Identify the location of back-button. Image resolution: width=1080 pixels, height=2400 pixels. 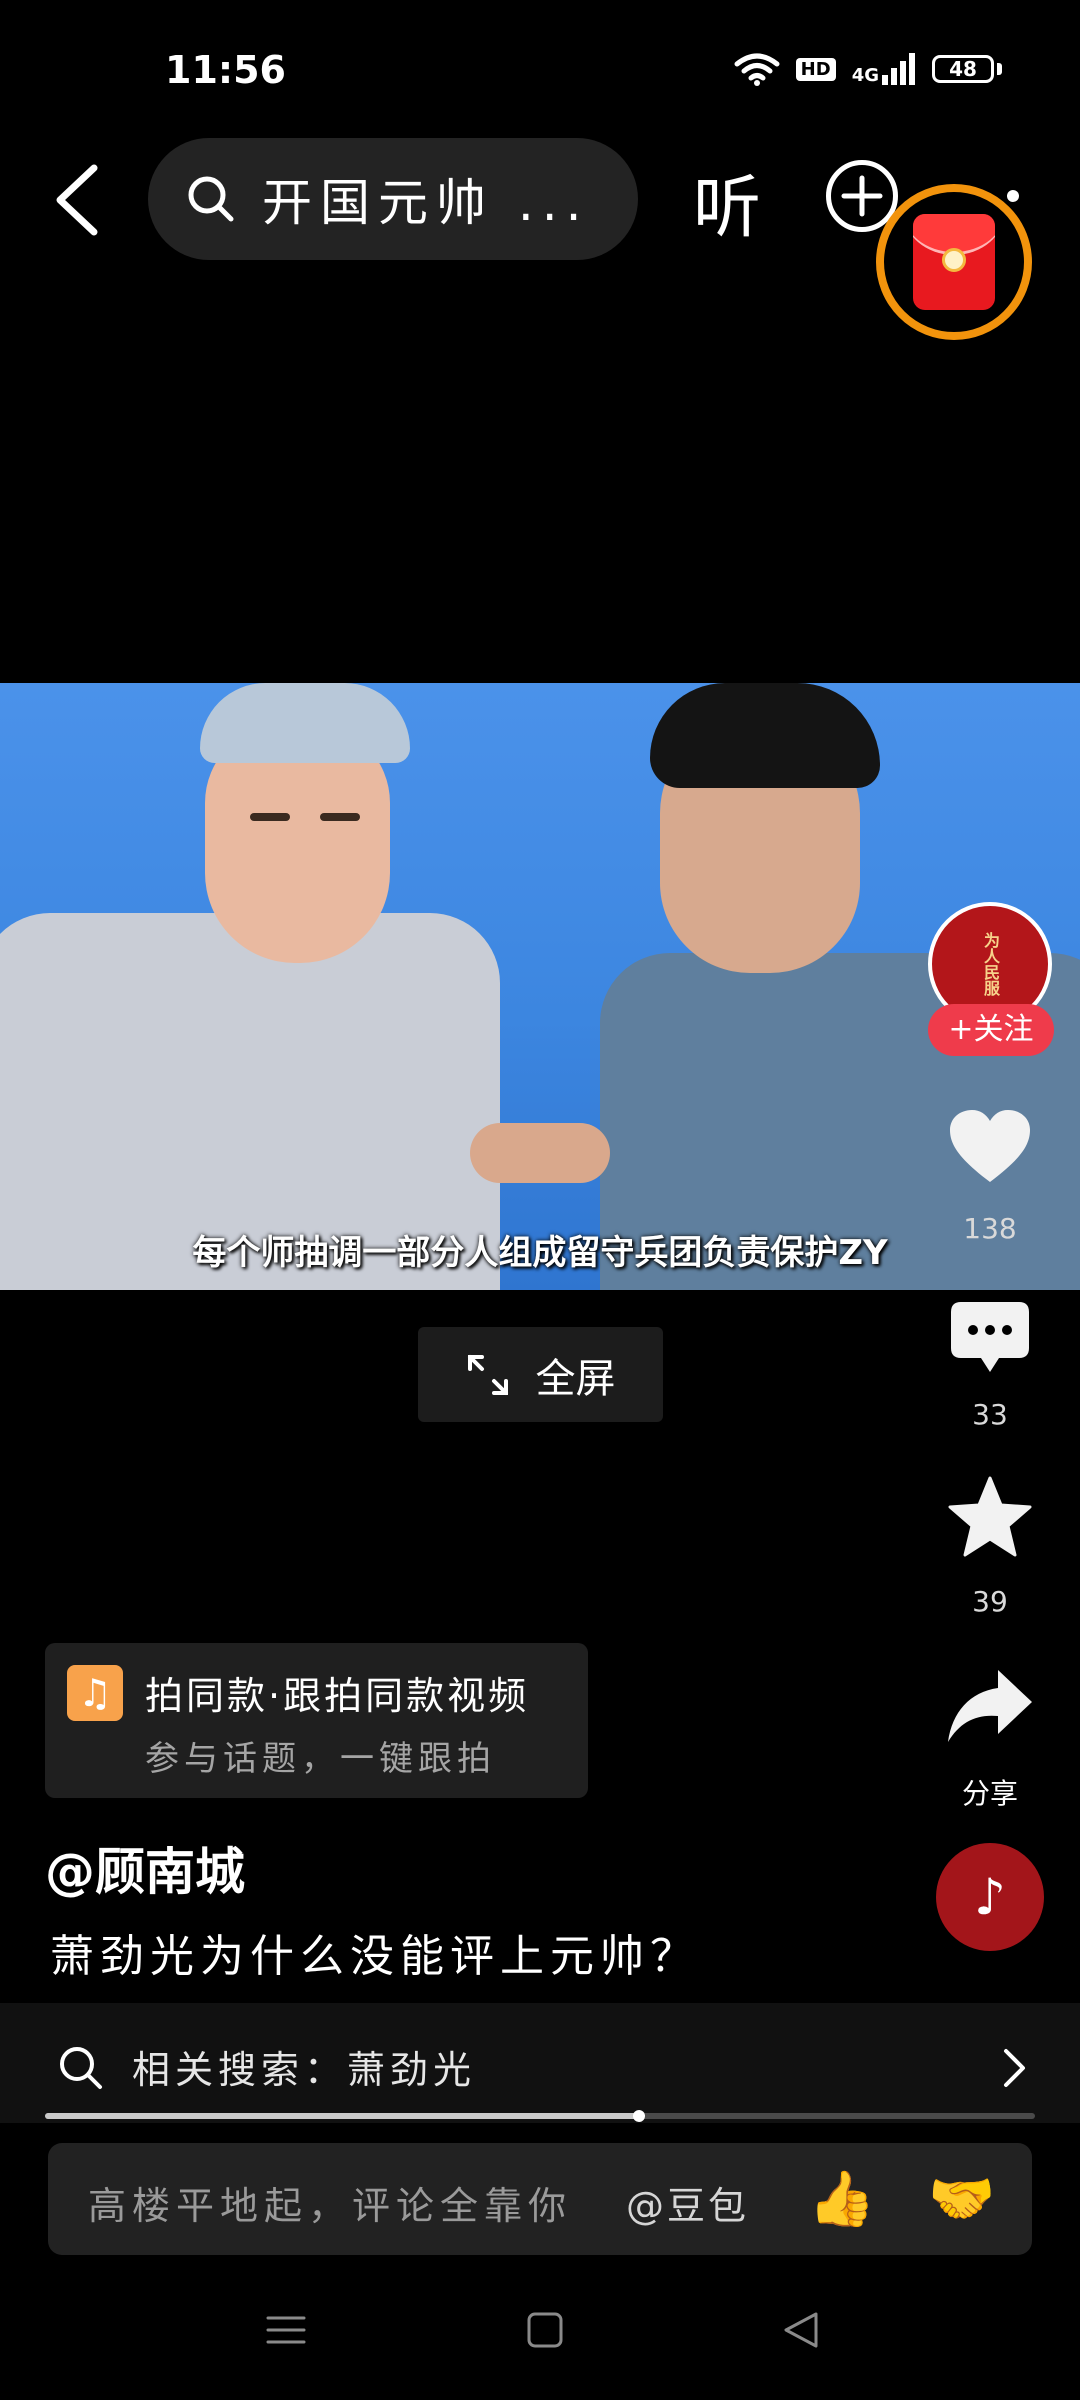
(80, 200).